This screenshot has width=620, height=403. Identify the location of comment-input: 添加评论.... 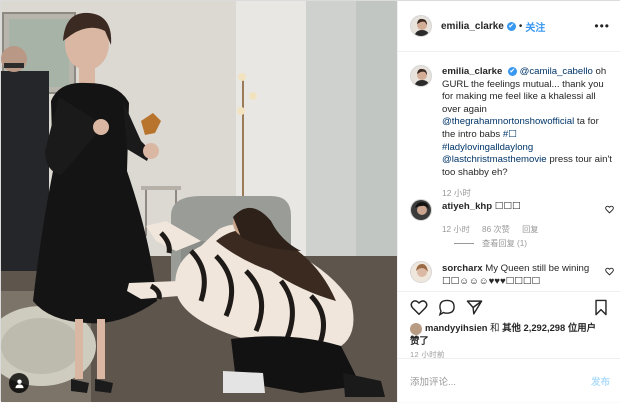
(433, 381).